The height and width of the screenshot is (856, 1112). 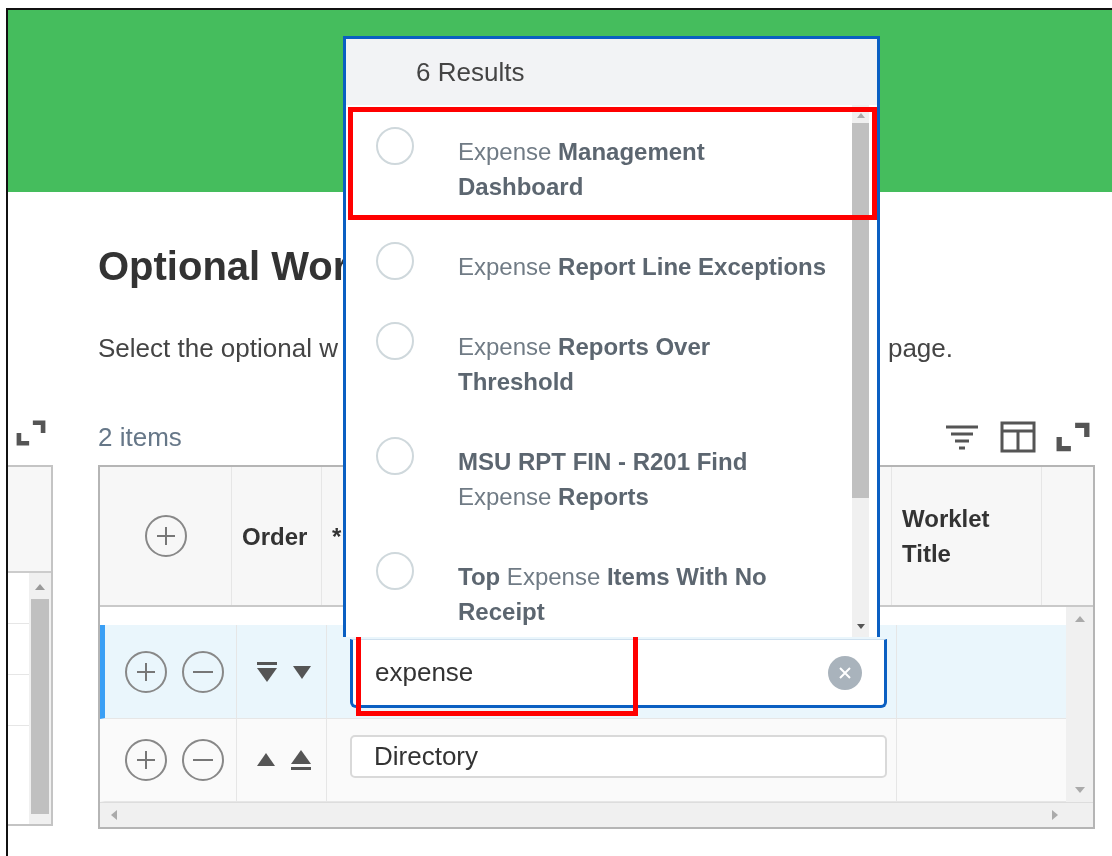 What do you see at coordinates (223, 266) in the screenshot?
I see `page-title: Optional Wor` at bounding box center [223, 266].